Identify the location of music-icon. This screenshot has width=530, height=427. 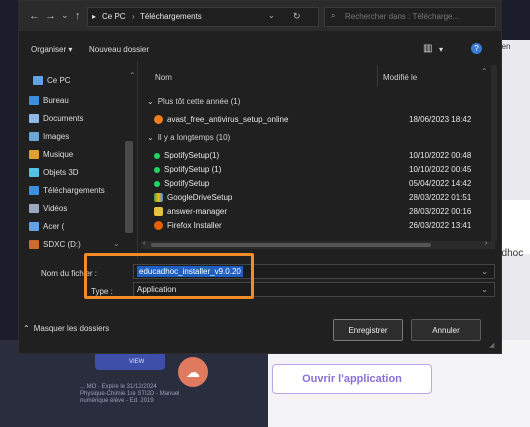
(34, 154).